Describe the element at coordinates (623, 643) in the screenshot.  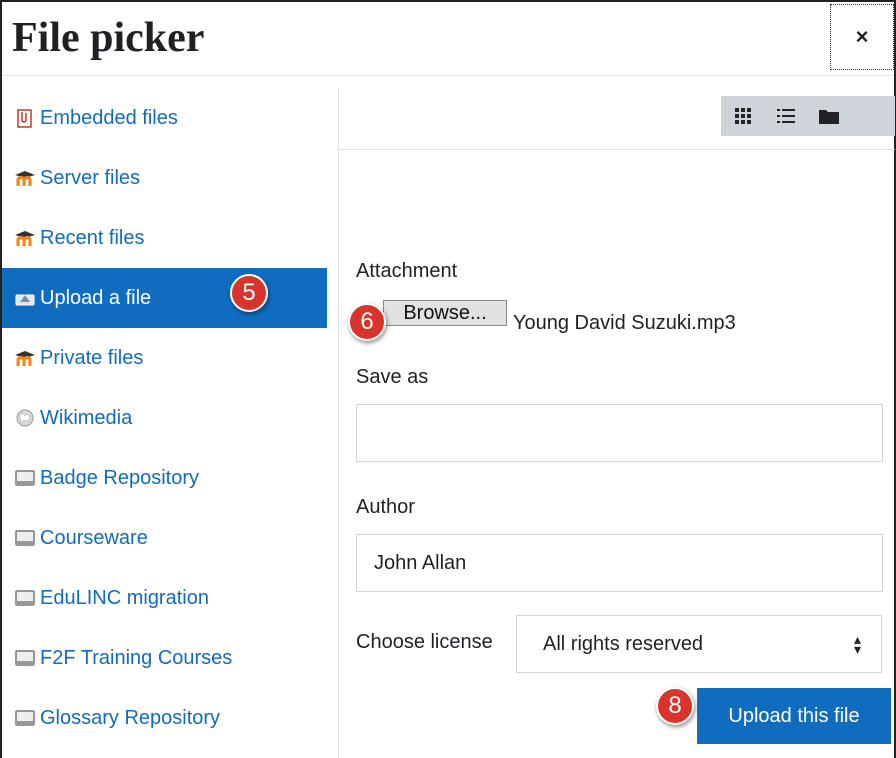
I see `license-selected-value: All rights reserved` at that location.